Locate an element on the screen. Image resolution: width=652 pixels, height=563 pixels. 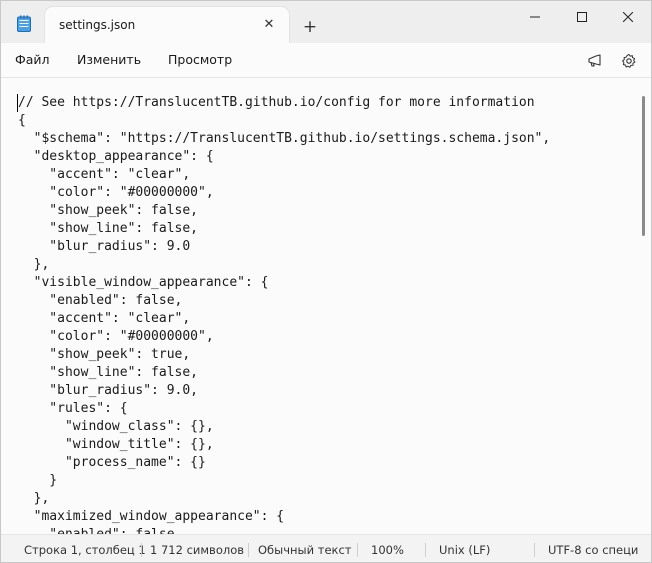
megaphone-icon is located at coordinates (594, 60).